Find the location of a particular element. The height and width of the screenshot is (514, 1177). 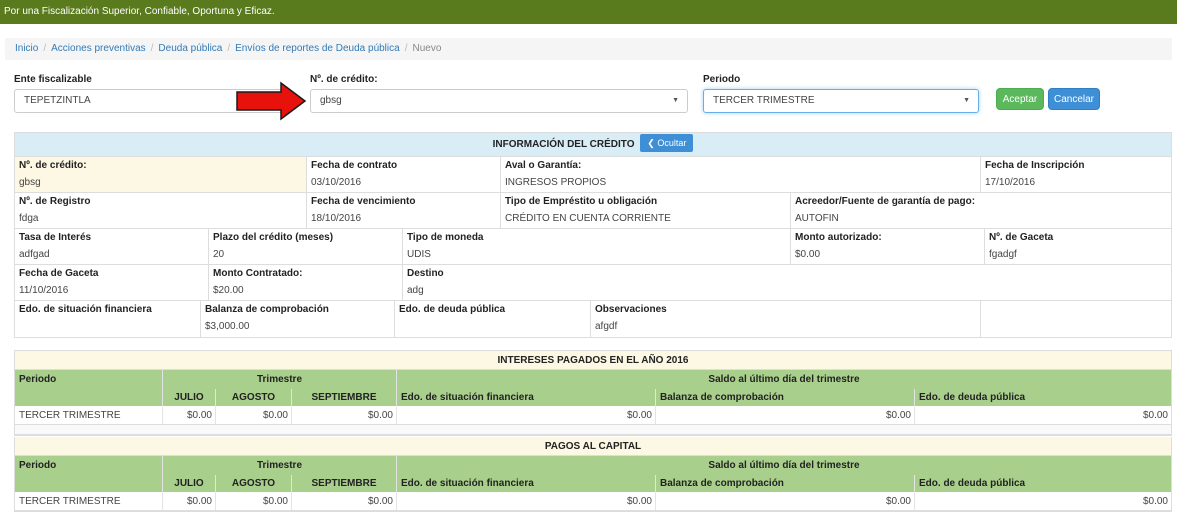

cell-julio: $0.00 is located at coordinates (189, 415).